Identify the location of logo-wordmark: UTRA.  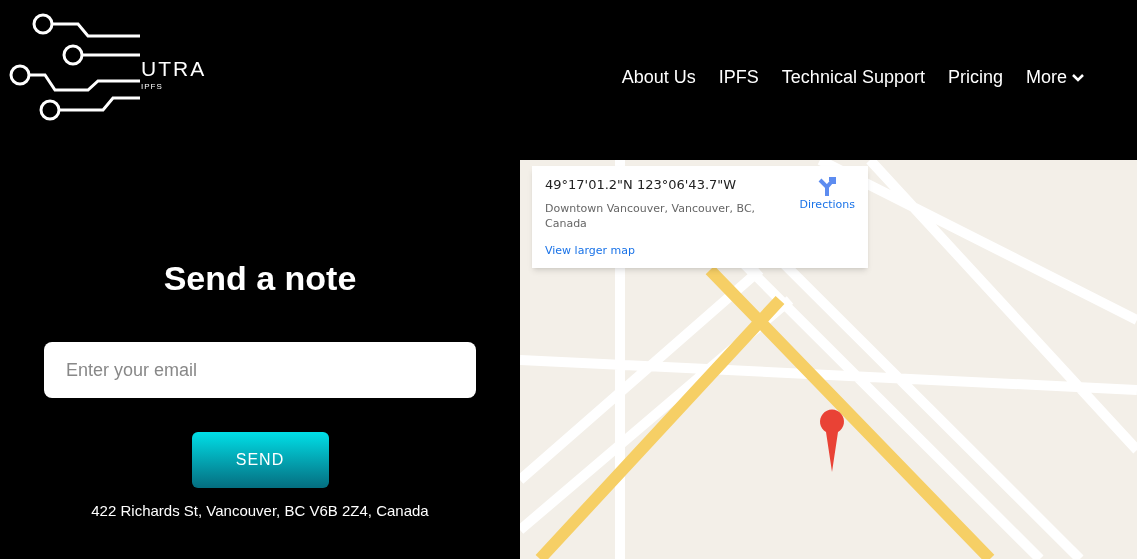
(174, 68).